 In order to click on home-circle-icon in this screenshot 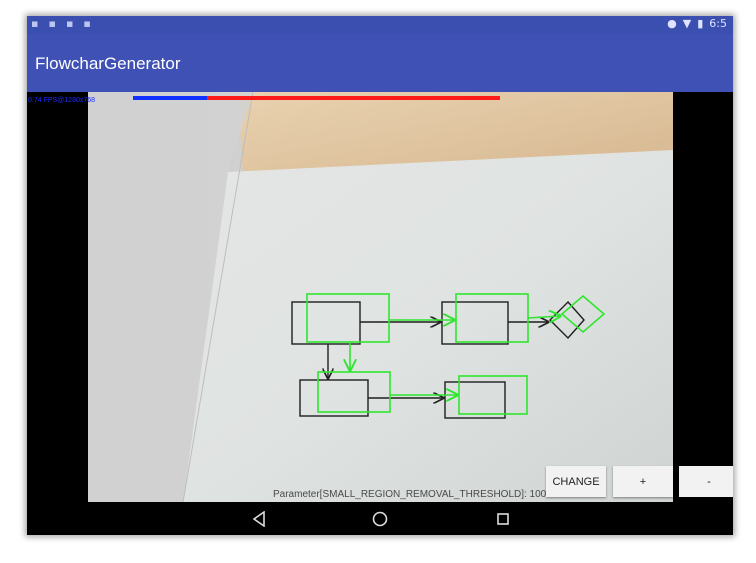, I will do `click(380, 519)`.